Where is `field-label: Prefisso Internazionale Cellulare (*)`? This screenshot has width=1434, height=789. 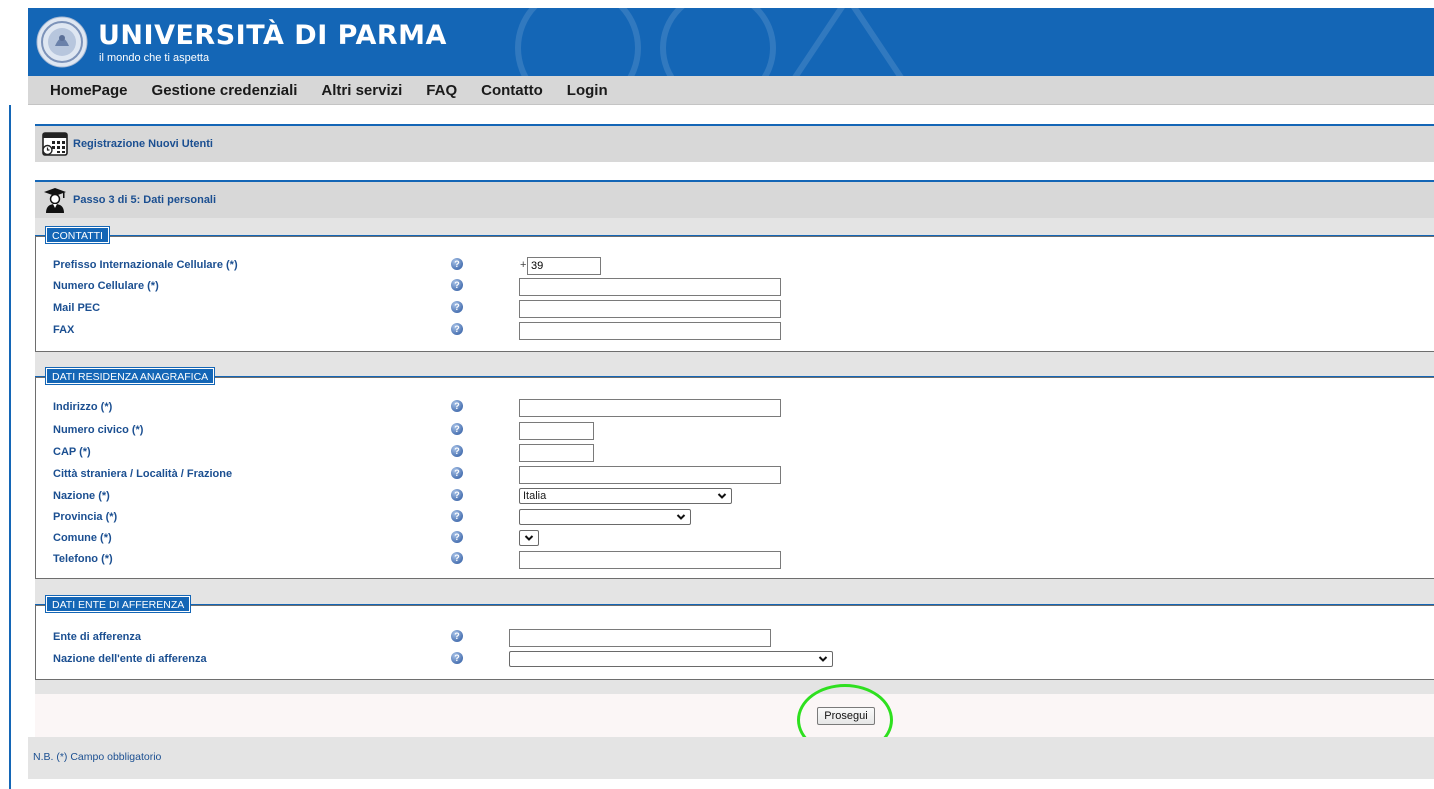 field-label: Prefisso Internazionale Cellulare (*) is located at coordinates (145, 265).